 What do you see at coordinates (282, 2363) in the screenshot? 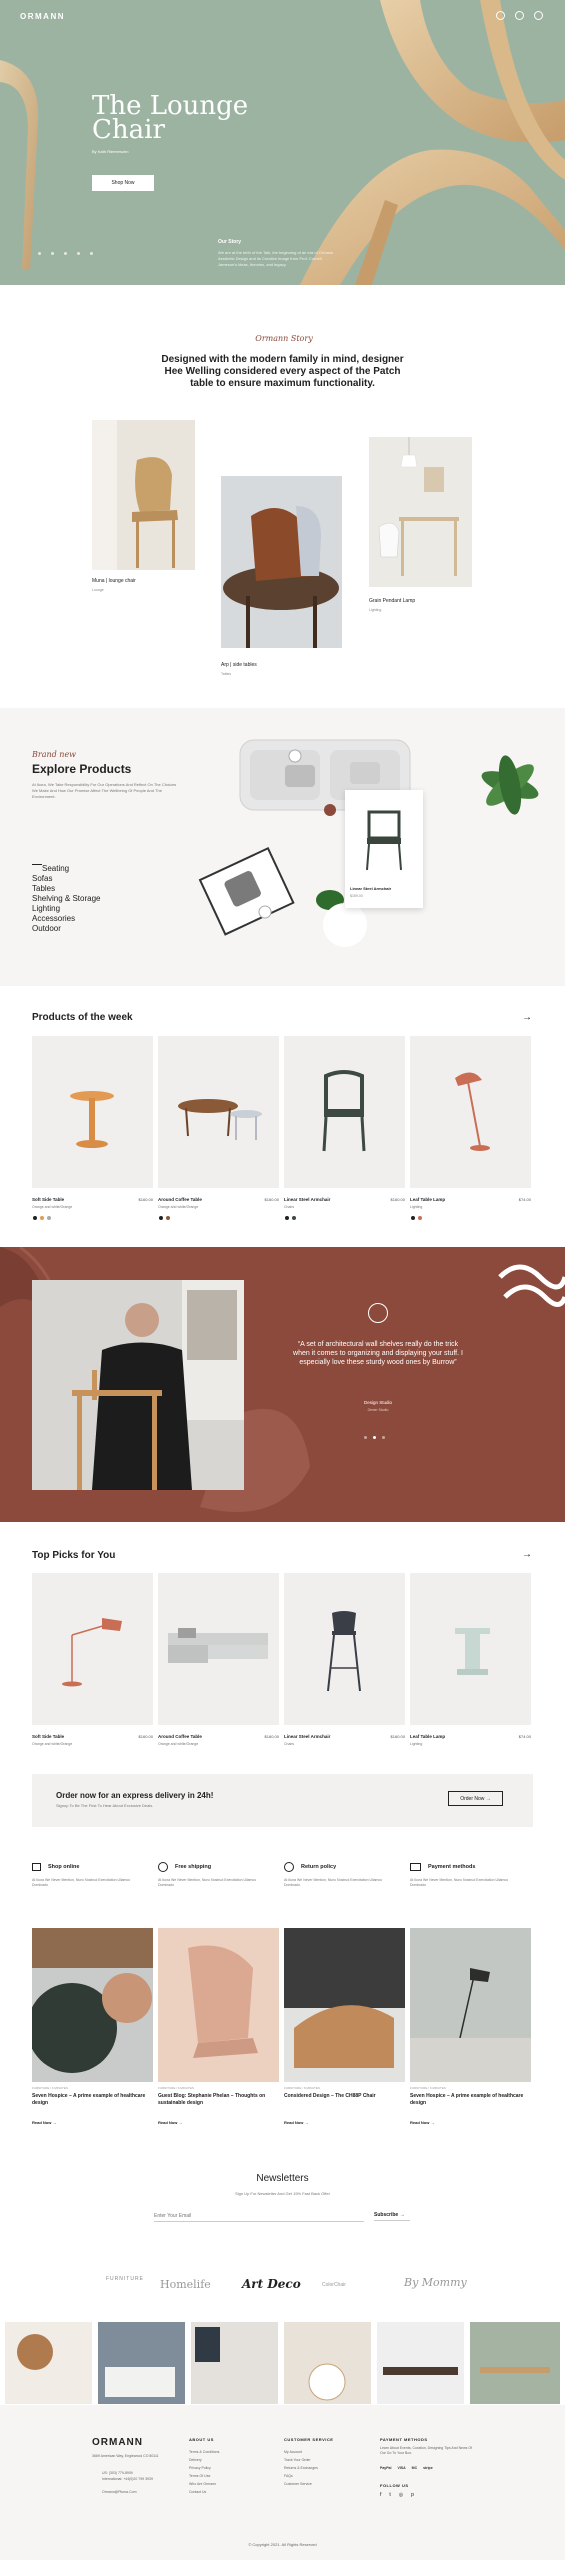
I see `instagram-gallery` at bounding box center [282, 2363].